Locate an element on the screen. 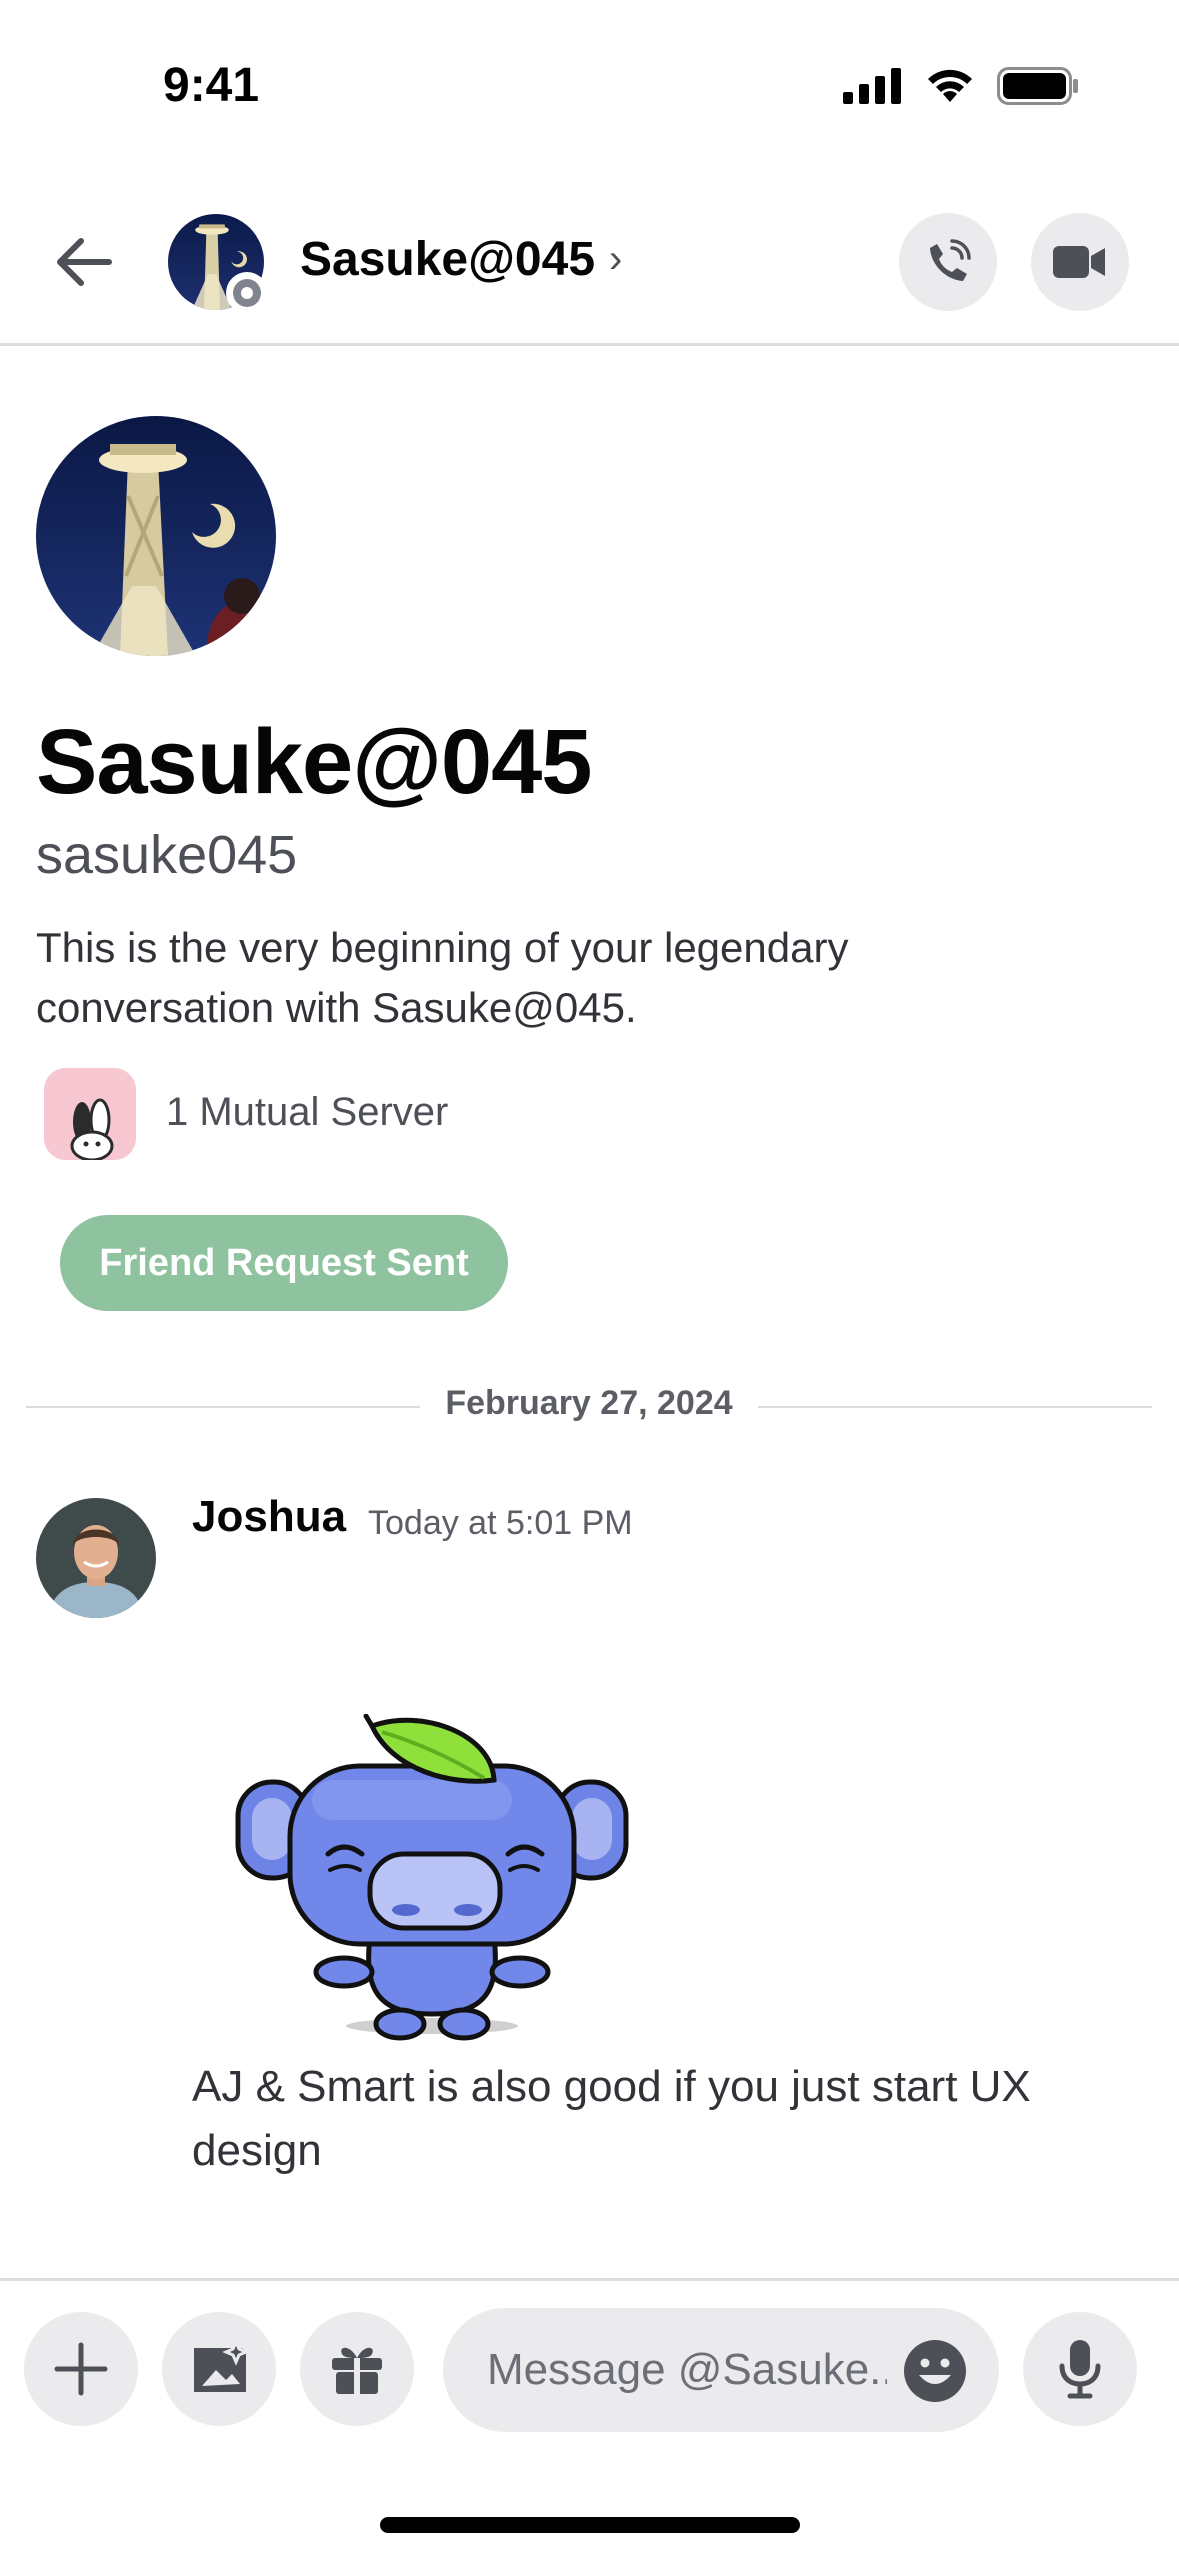 Image resolution: width=1179 pixels, height=2553 pixels. voice-call-button is located at coordinates (948, 262).